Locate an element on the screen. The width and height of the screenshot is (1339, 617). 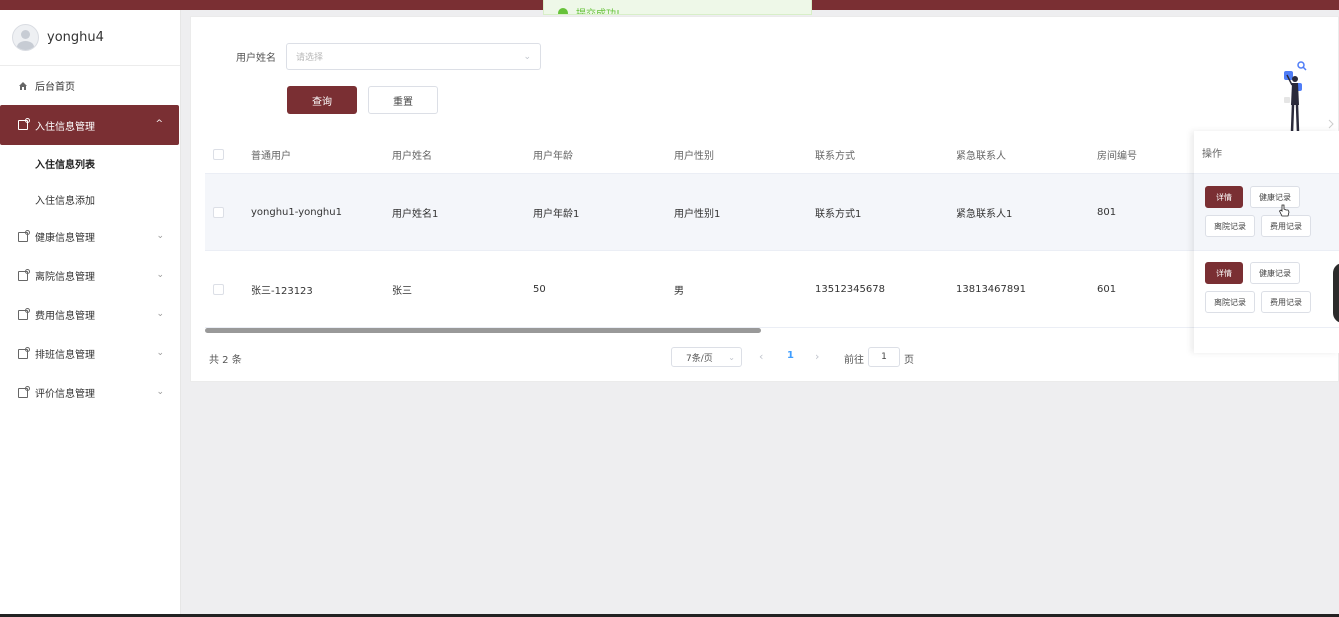
cell-name: 张三 is located at coordinates (402, 291).